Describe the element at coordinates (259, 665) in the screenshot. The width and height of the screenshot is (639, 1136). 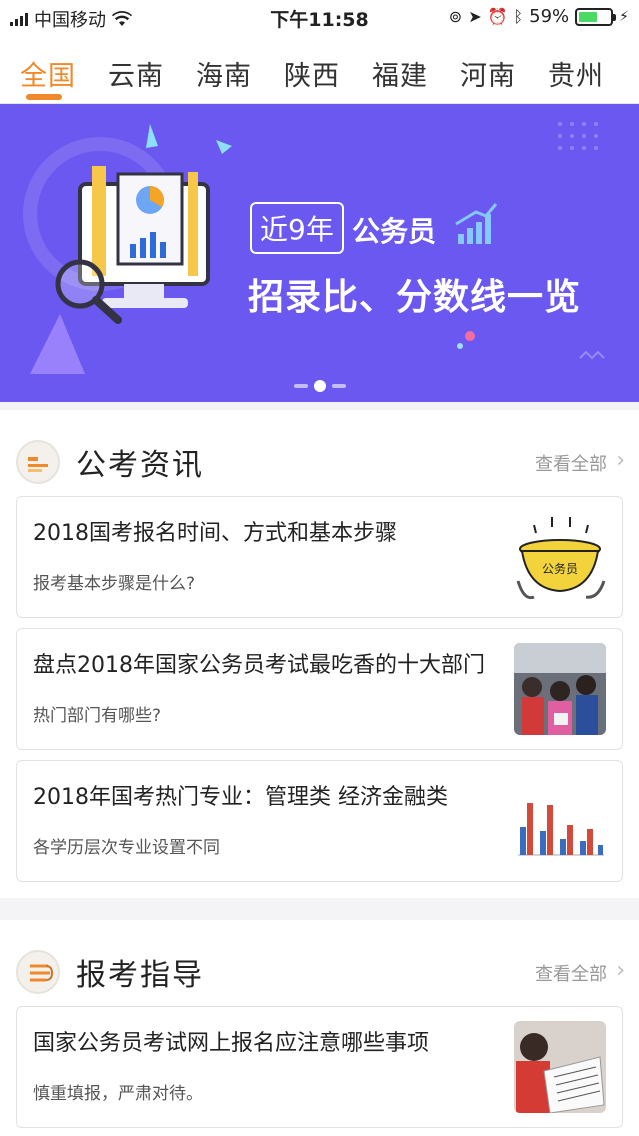
I see `news-card-title: 盘点2018年国家公务员考试最吃香的十大部门` at that location.